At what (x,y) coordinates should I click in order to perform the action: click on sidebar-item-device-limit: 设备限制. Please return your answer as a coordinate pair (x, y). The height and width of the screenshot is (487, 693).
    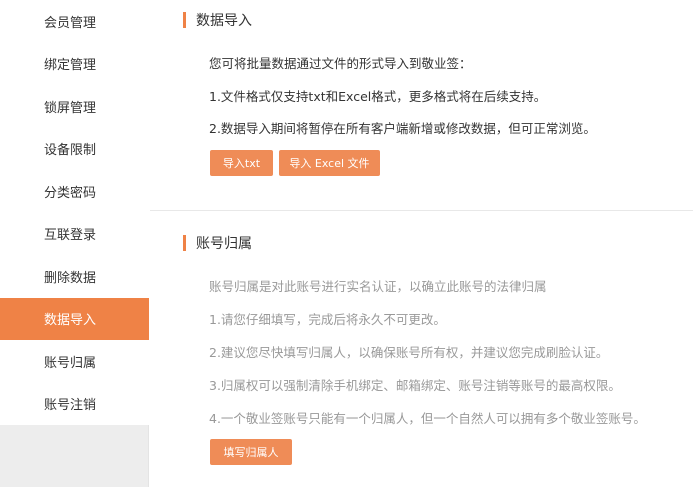
    Looking at the image, I should click on (74, 149).